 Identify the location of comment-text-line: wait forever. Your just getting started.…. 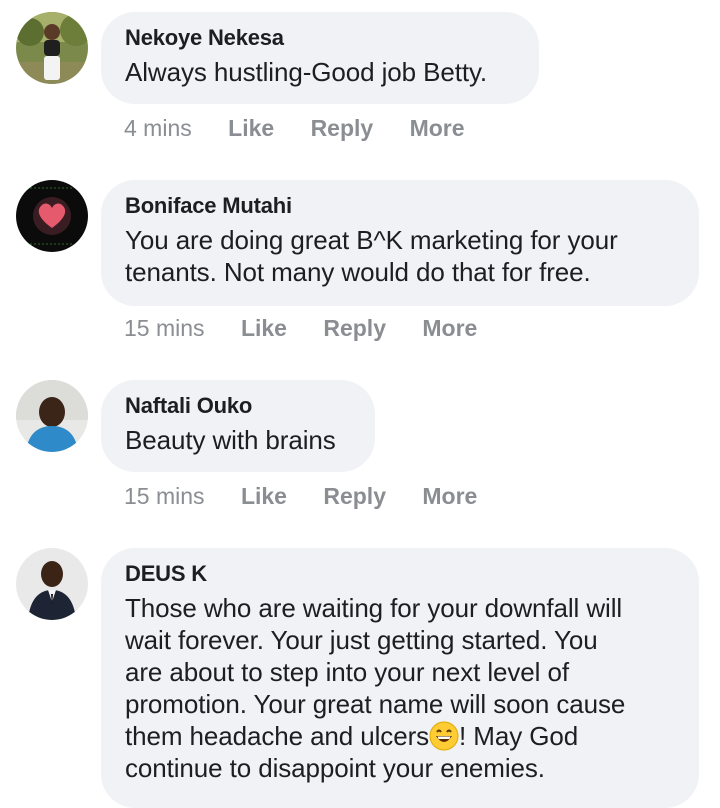
(361, 640).